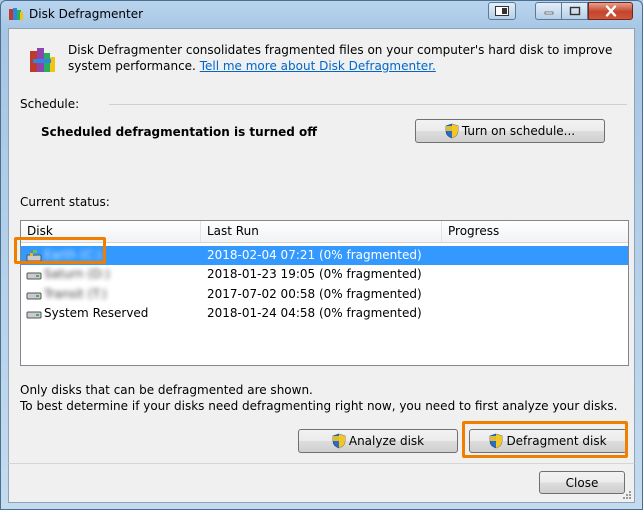 This screenshot has width=643, height=510. Describe the element at coordinates (368, 104) in the screenshot. I see `schedule-separator` at that location.